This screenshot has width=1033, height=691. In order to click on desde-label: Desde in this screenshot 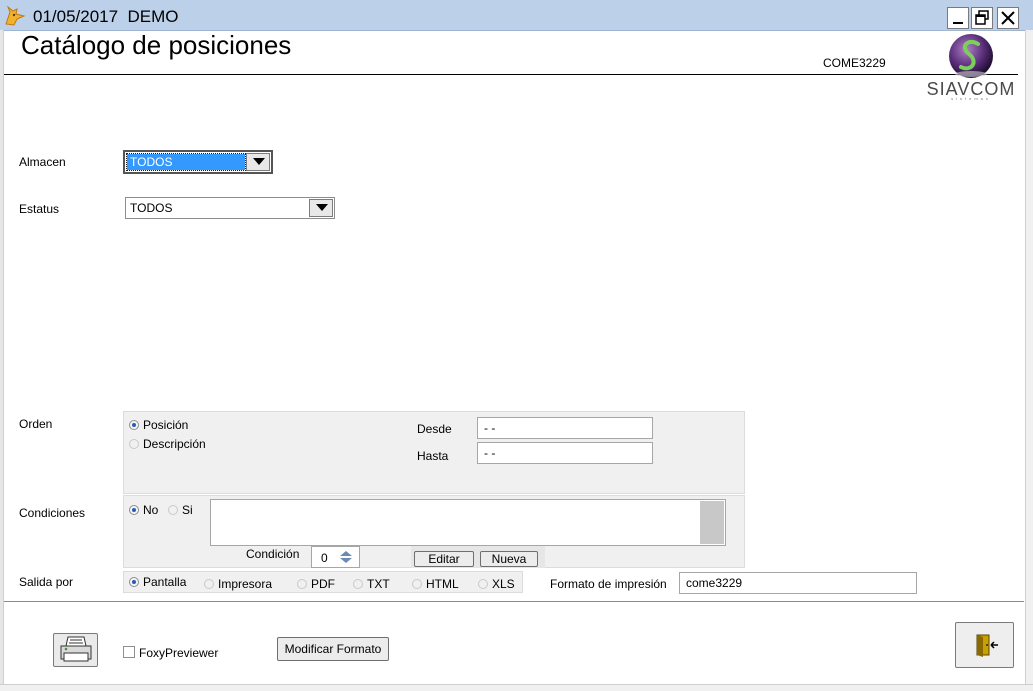, I will do `click(434, 429)`.